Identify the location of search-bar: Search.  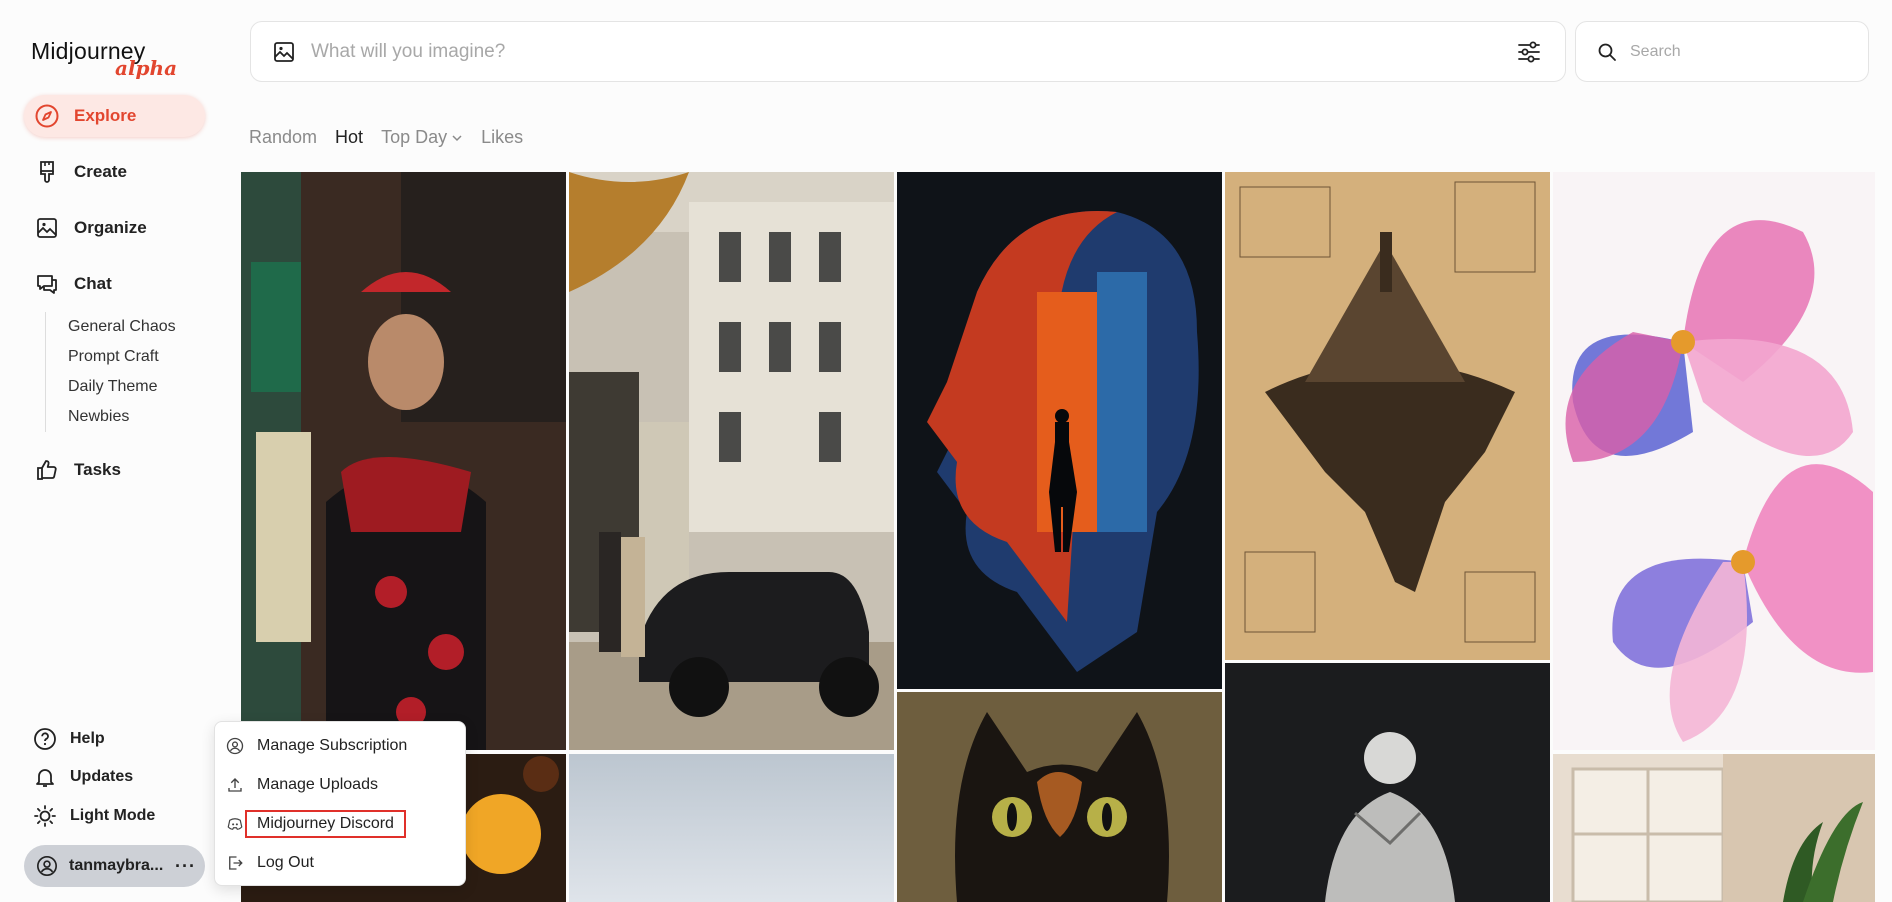
(1722, 51).